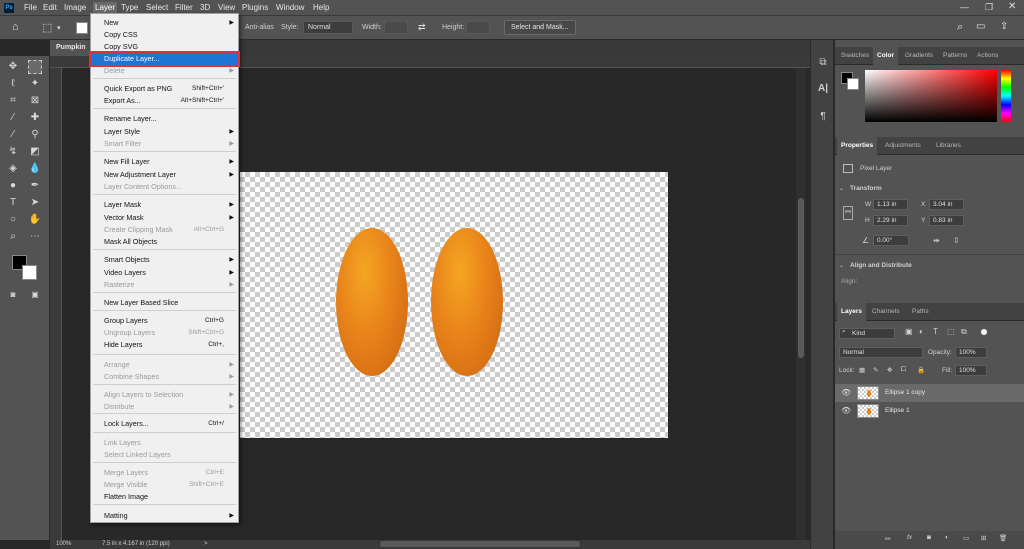  Describe the element at coordinates (964, 332) in the screenshot. I see `filter-smart-object-icon: ⧉` at that location.